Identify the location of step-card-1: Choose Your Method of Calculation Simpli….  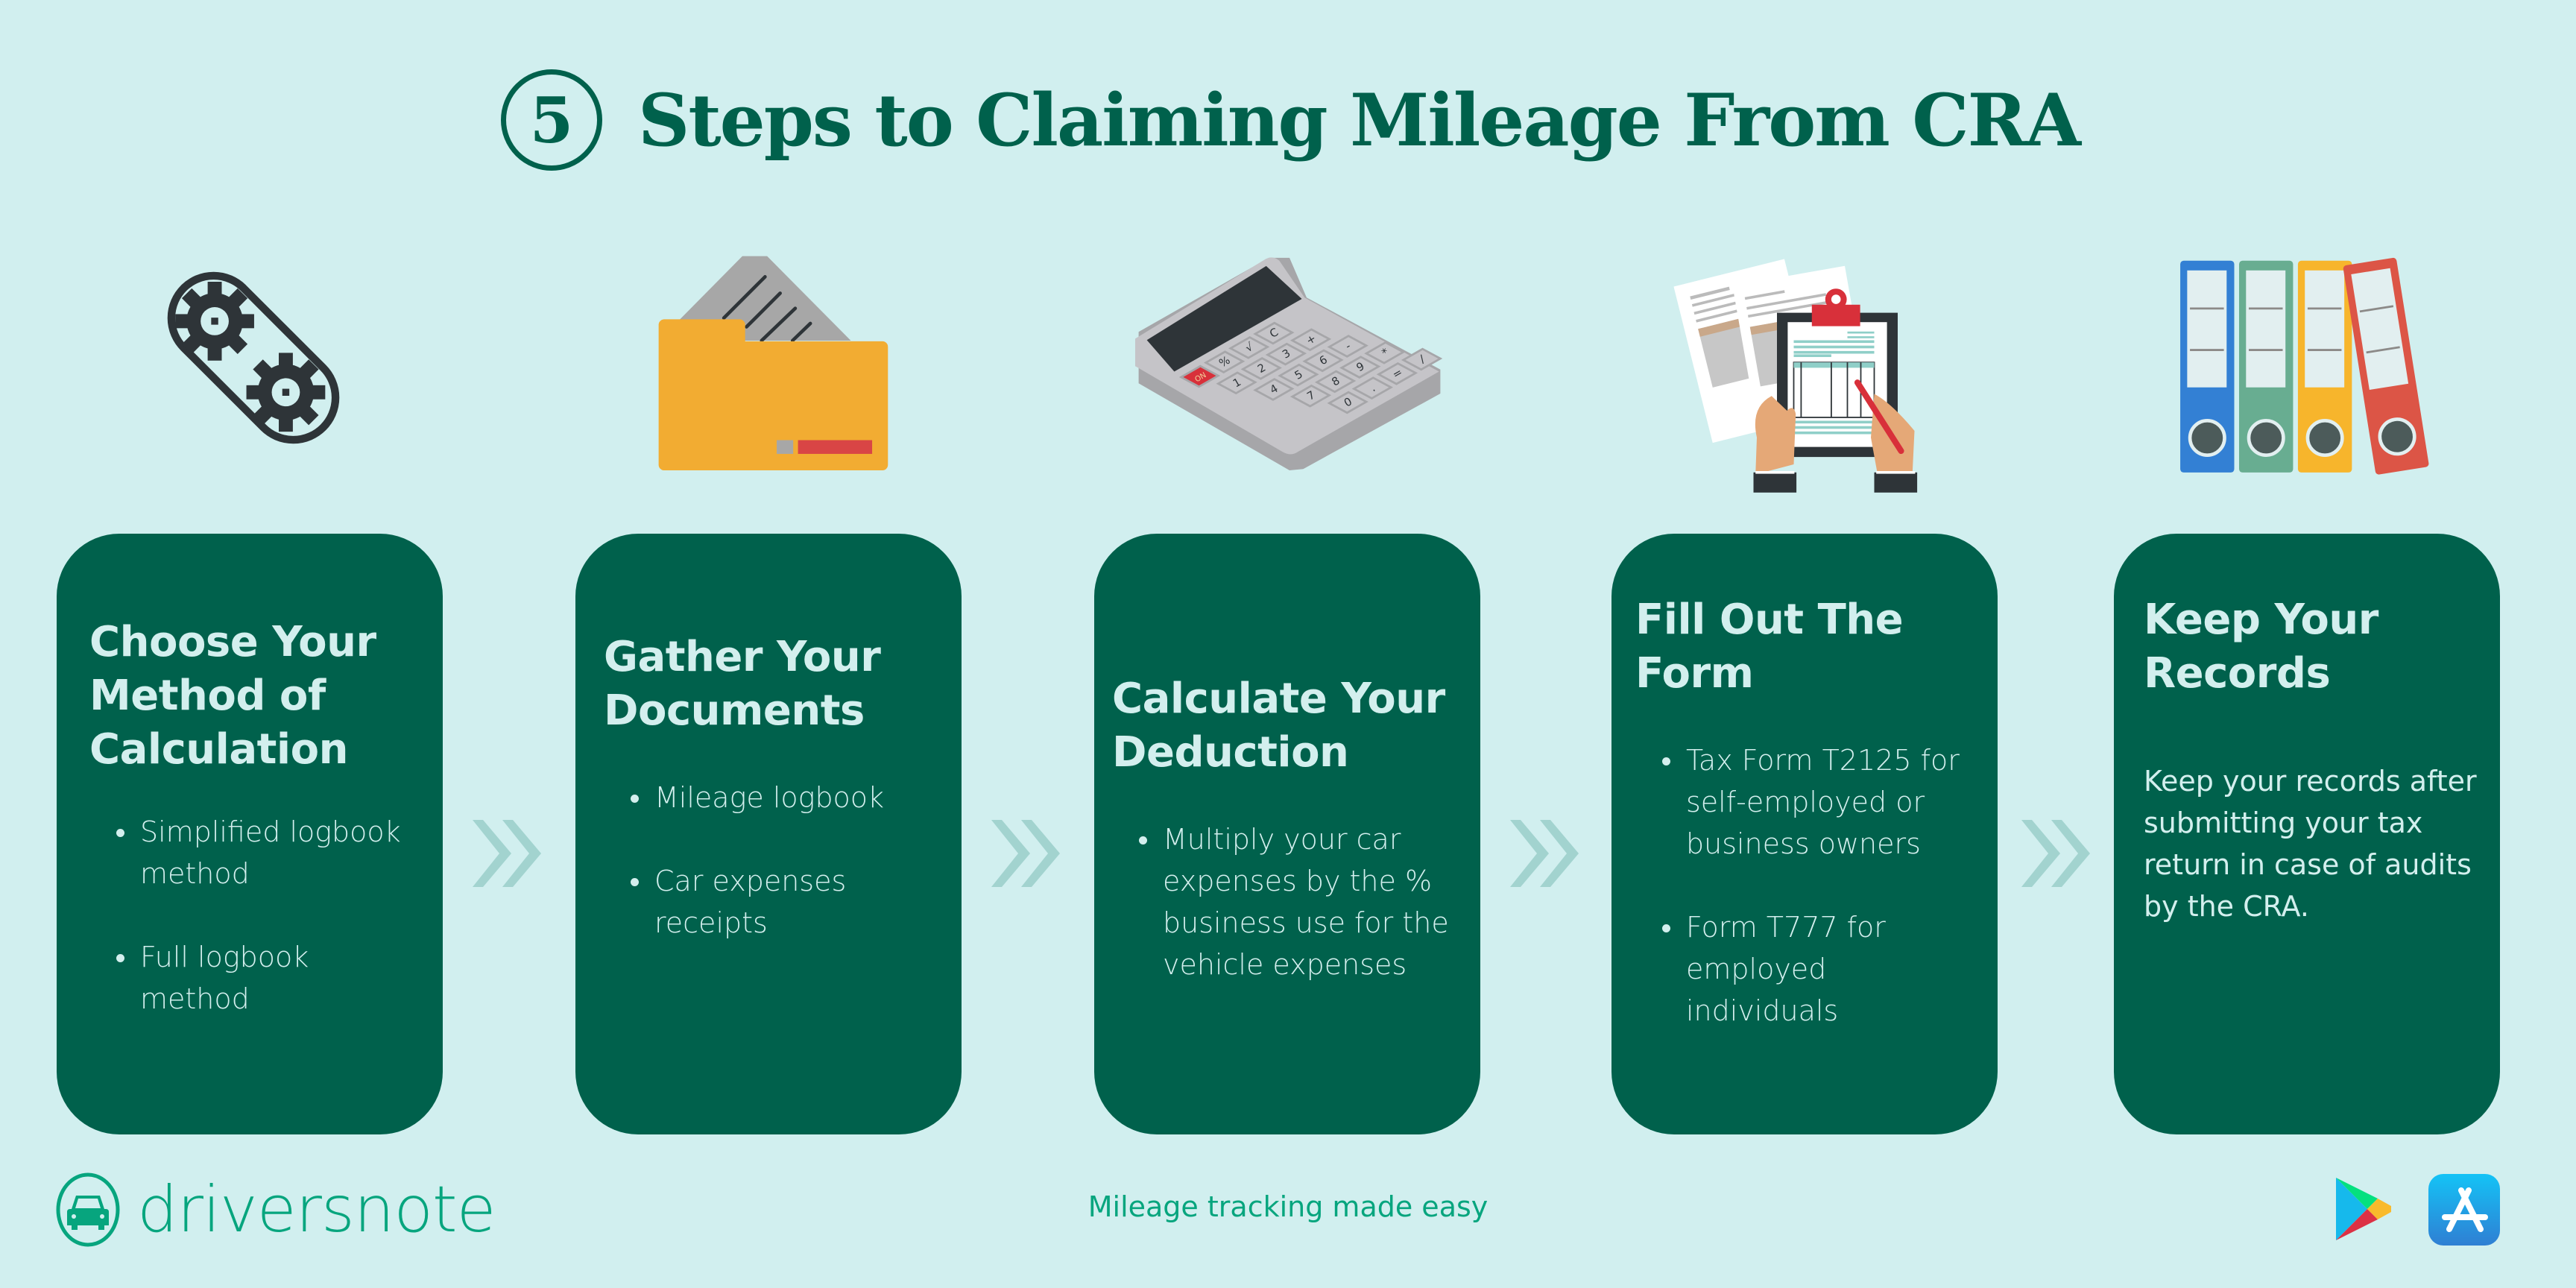
(250, 834).